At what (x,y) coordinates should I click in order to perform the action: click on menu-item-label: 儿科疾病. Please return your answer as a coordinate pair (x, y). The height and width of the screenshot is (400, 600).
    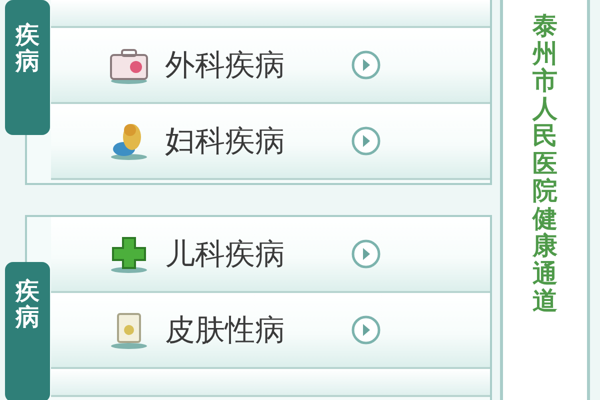
    Looking at the image, I should click on (225, 255).